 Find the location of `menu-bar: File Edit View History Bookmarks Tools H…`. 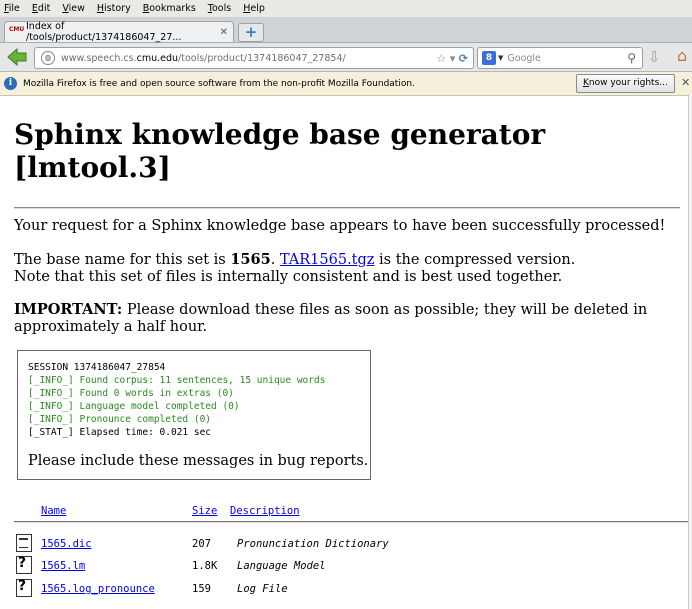

menu-bar: File Edit View History Bookmarks Tools H… is located at coordinates (346, 9).